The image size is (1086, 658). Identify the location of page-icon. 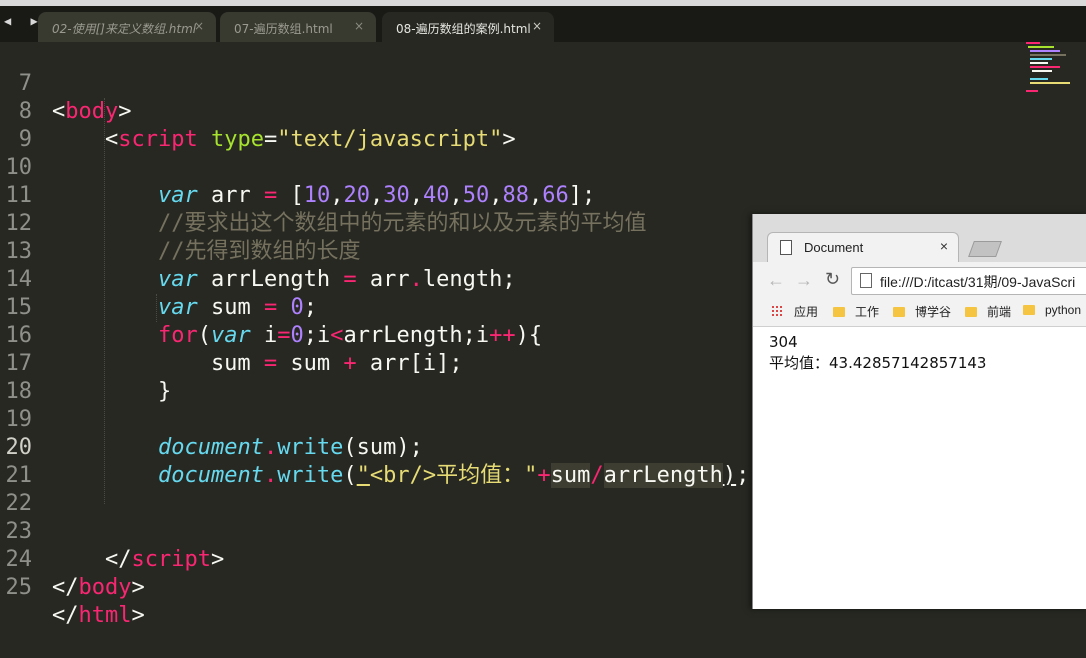
(866, 280).